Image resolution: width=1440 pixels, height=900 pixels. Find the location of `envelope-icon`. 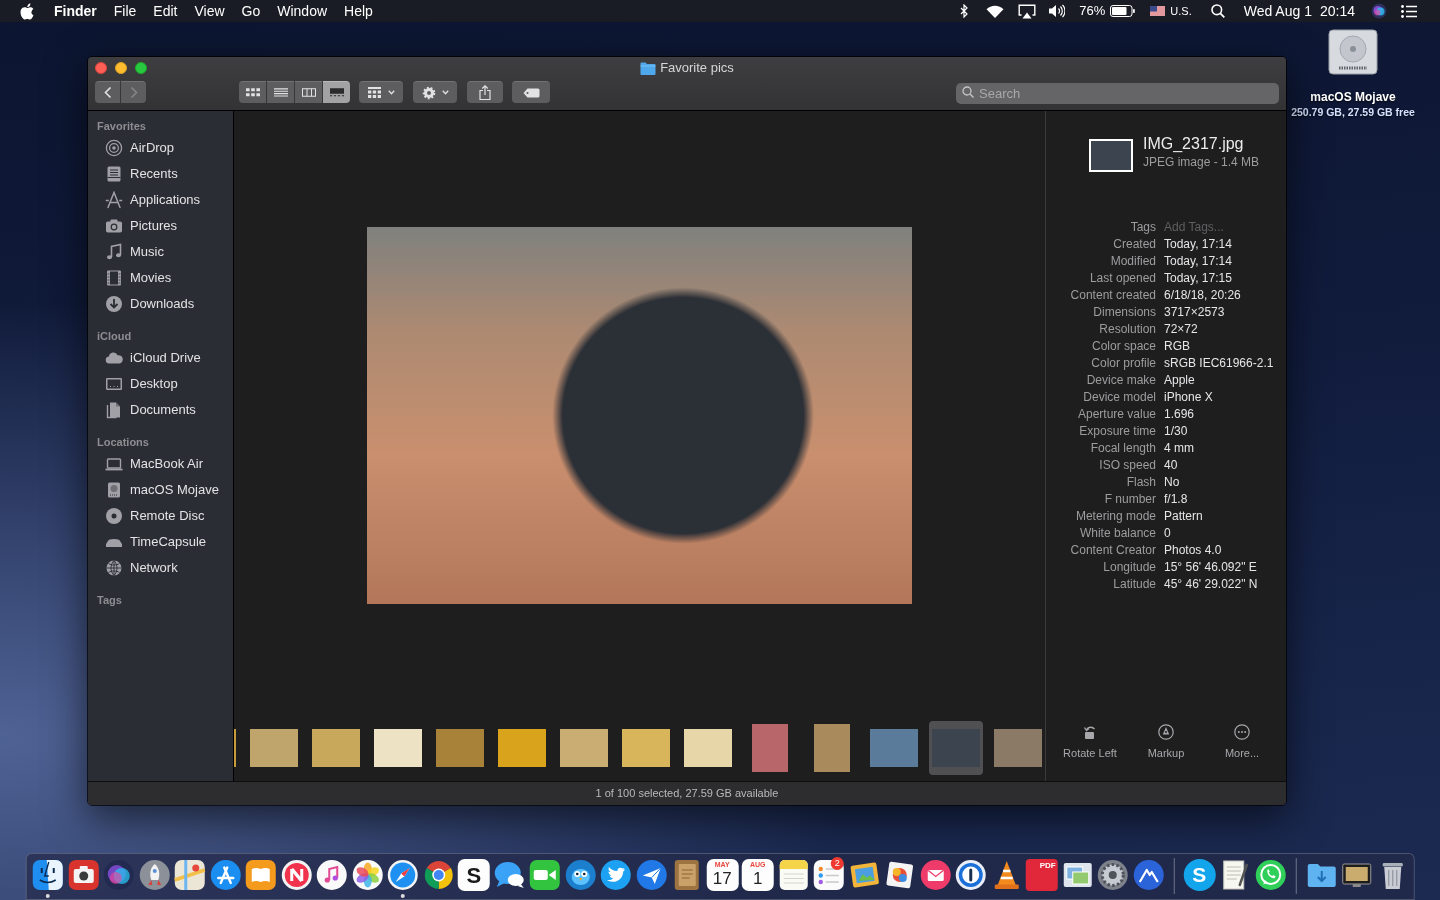

envelope-icon is located at coordinates (935, 875).